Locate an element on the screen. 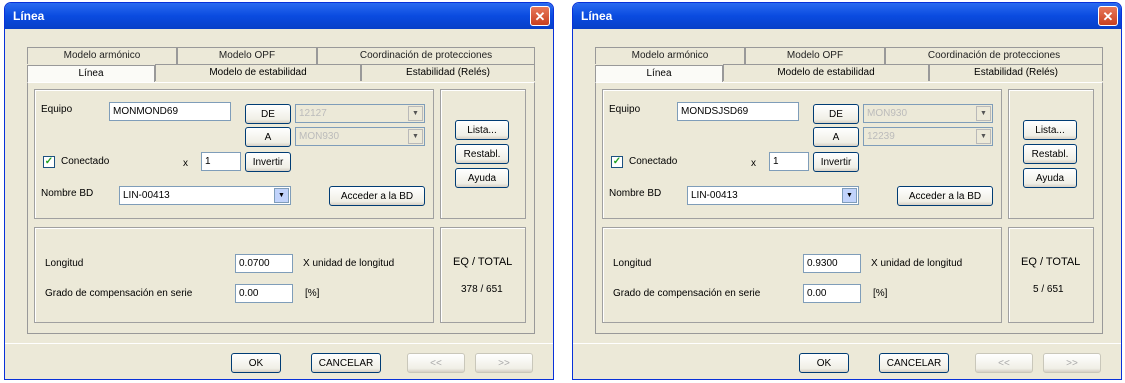 The width and height of the screenshot is (1125, 383). de-select: 12127 ▼ is located at coordinates (360, 113).